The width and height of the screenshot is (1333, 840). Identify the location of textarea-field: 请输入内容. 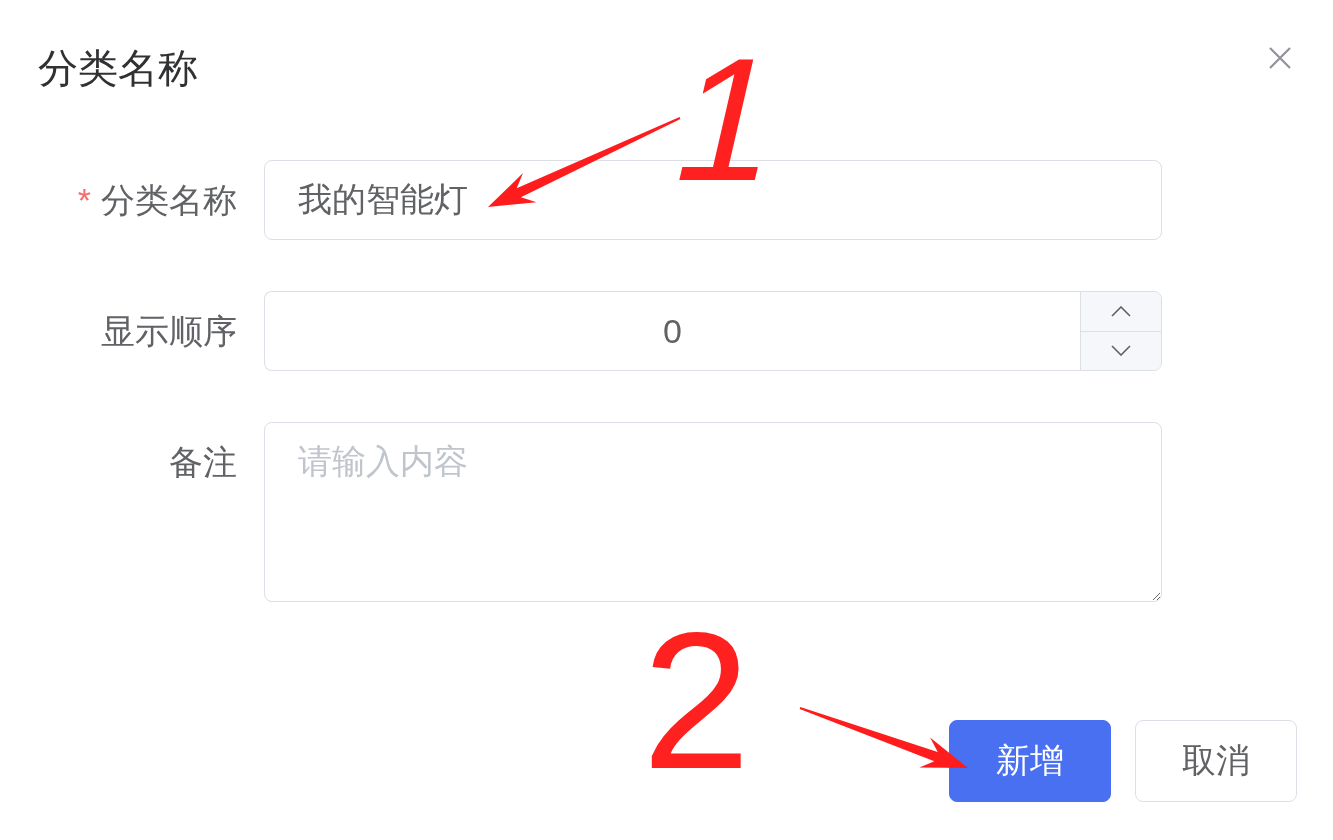
(713, 512).